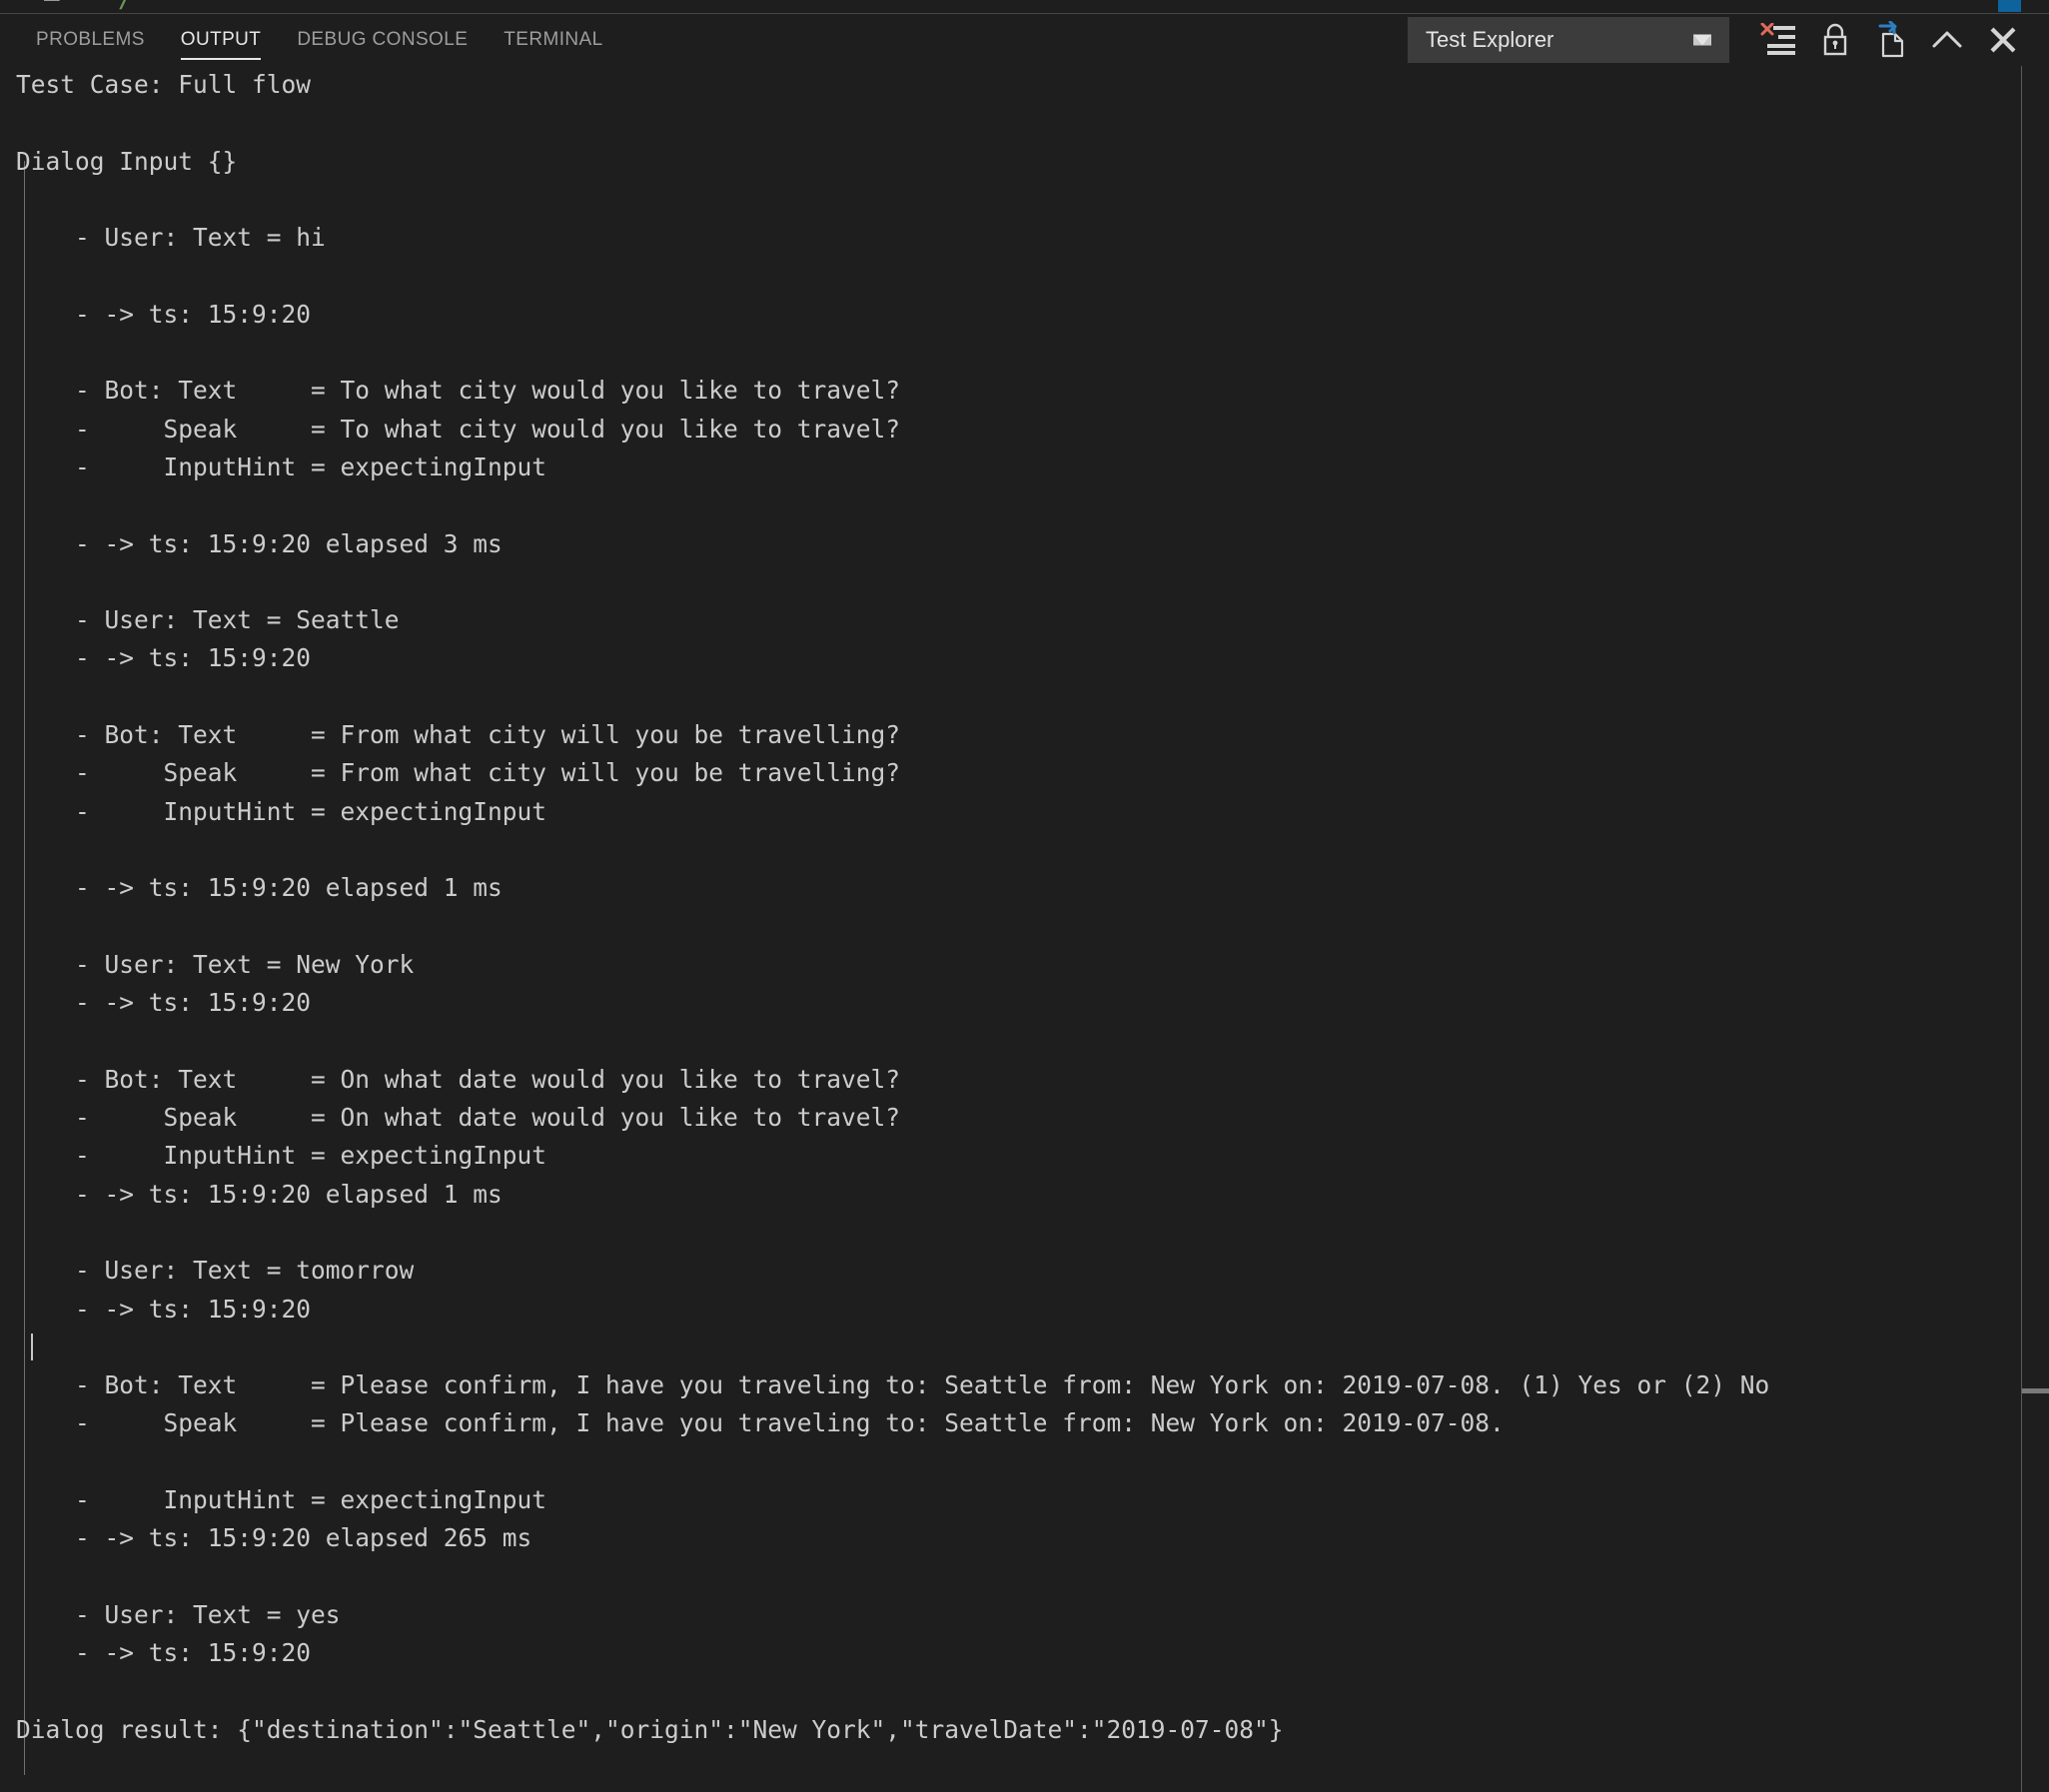 The height and width of the screenshot is (1792, 2049). I want to click on tab-output: OUTPUT, so click(221, 40).